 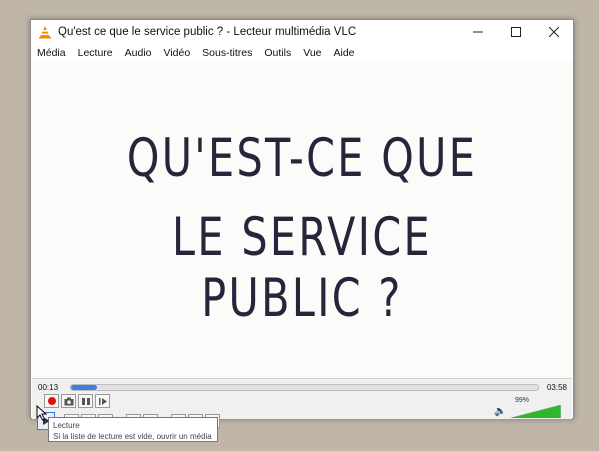 What do you see at coordinates (48, 387) in the screenshot?
I see `elapsed-time: 00:13` at bounding box center [48, 387].